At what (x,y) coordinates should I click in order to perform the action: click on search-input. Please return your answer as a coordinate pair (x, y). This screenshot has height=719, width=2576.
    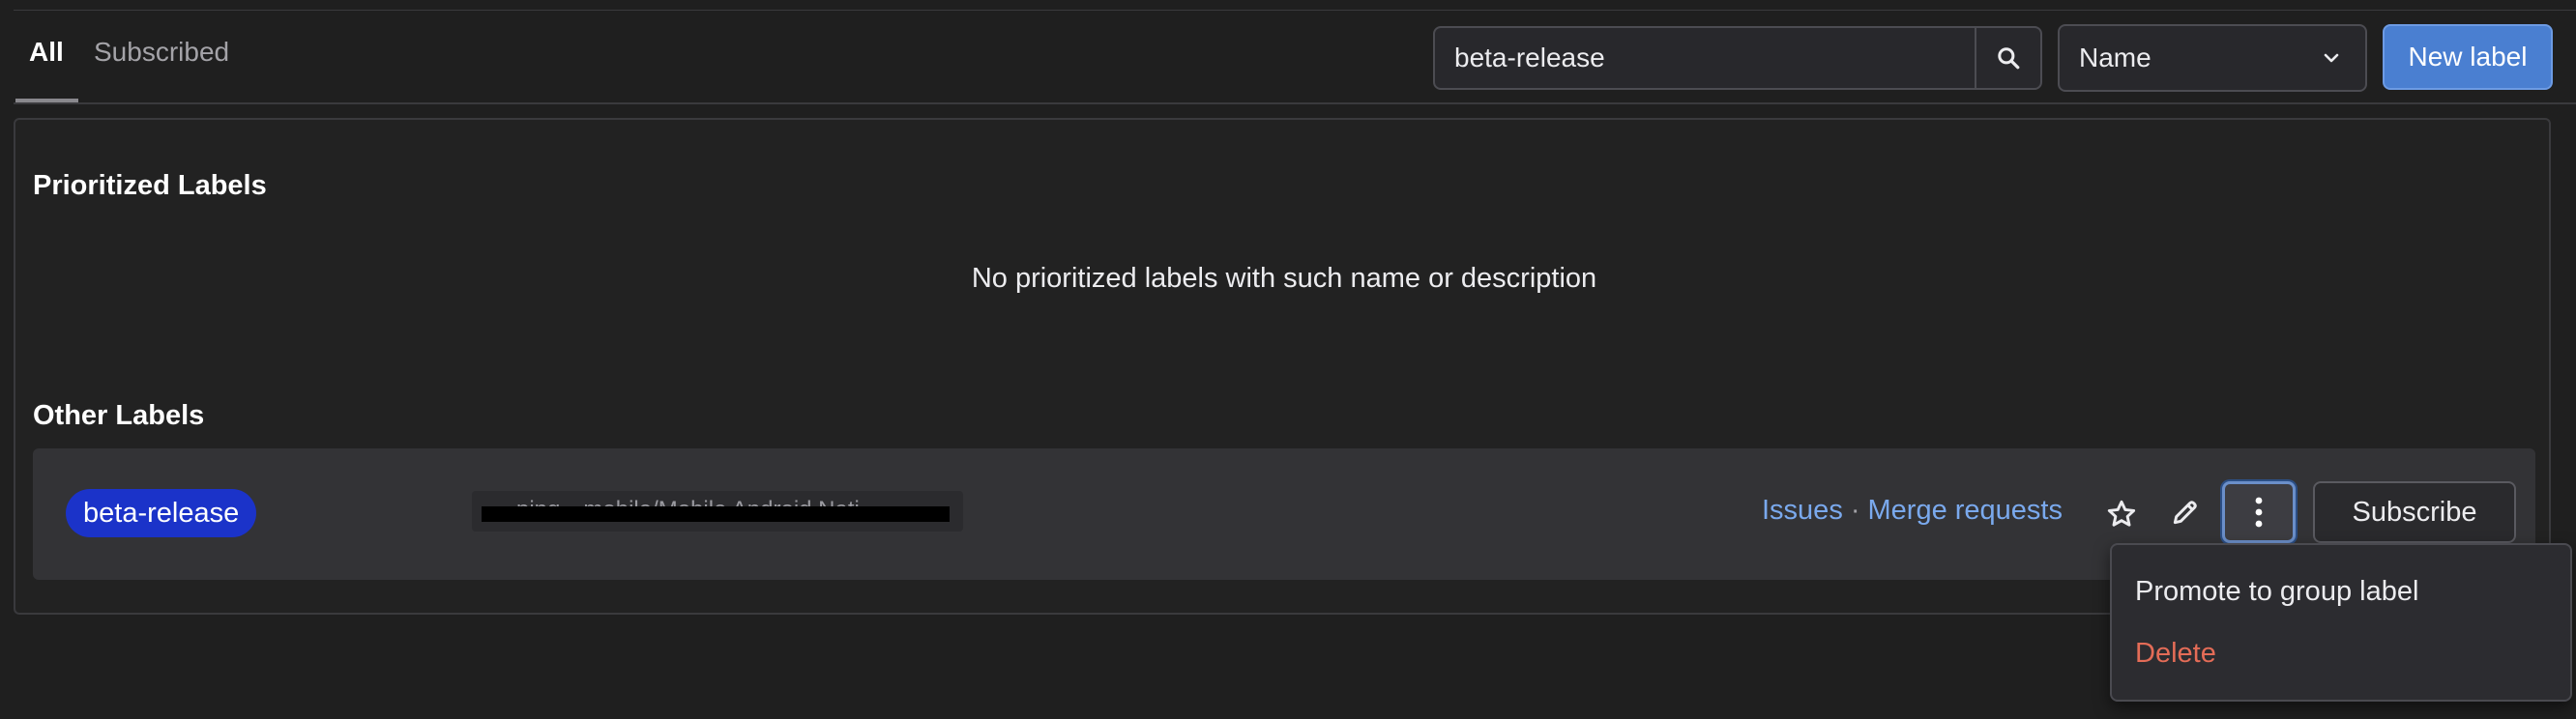
    Looking at the image, I should click on (1705, 58).